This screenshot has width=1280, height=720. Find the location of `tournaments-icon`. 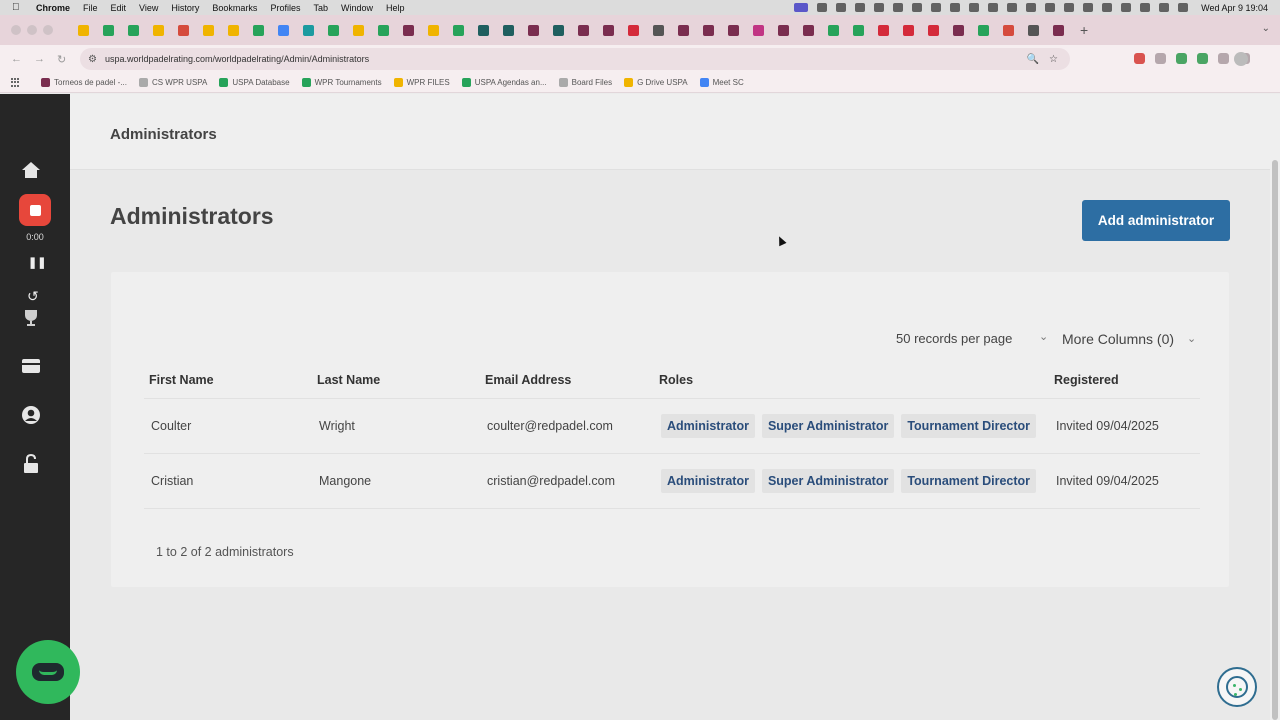

tournaments-icon is located at coordinates (31, 366).